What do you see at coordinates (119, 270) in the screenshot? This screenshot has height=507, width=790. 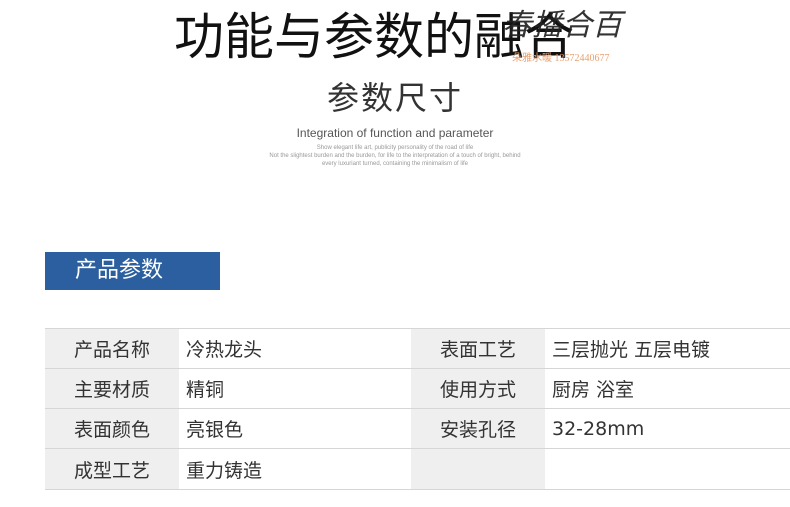 I see `section-banner-label: 产品参数` at bounding box center [119, 270].